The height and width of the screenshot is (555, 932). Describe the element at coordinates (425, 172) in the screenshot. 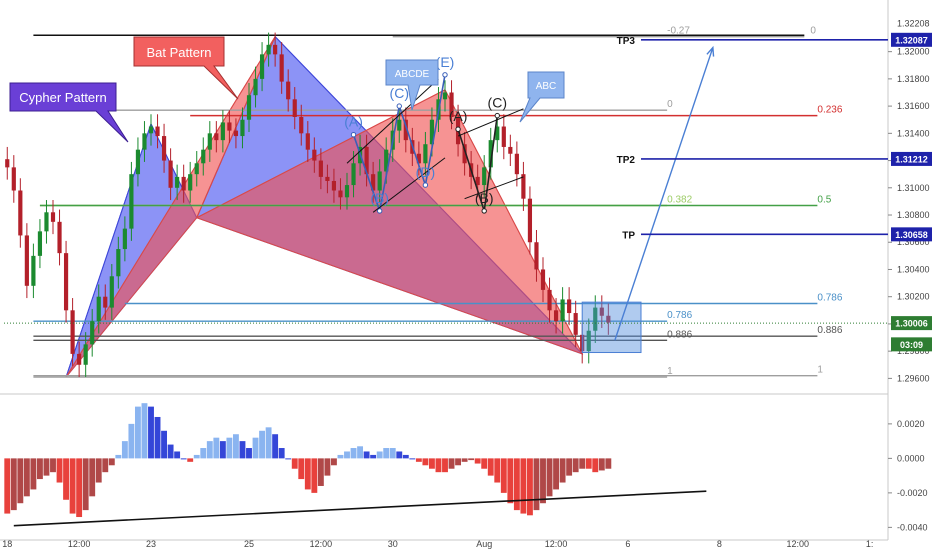

I see `wave-label-3: (D)` at that location.